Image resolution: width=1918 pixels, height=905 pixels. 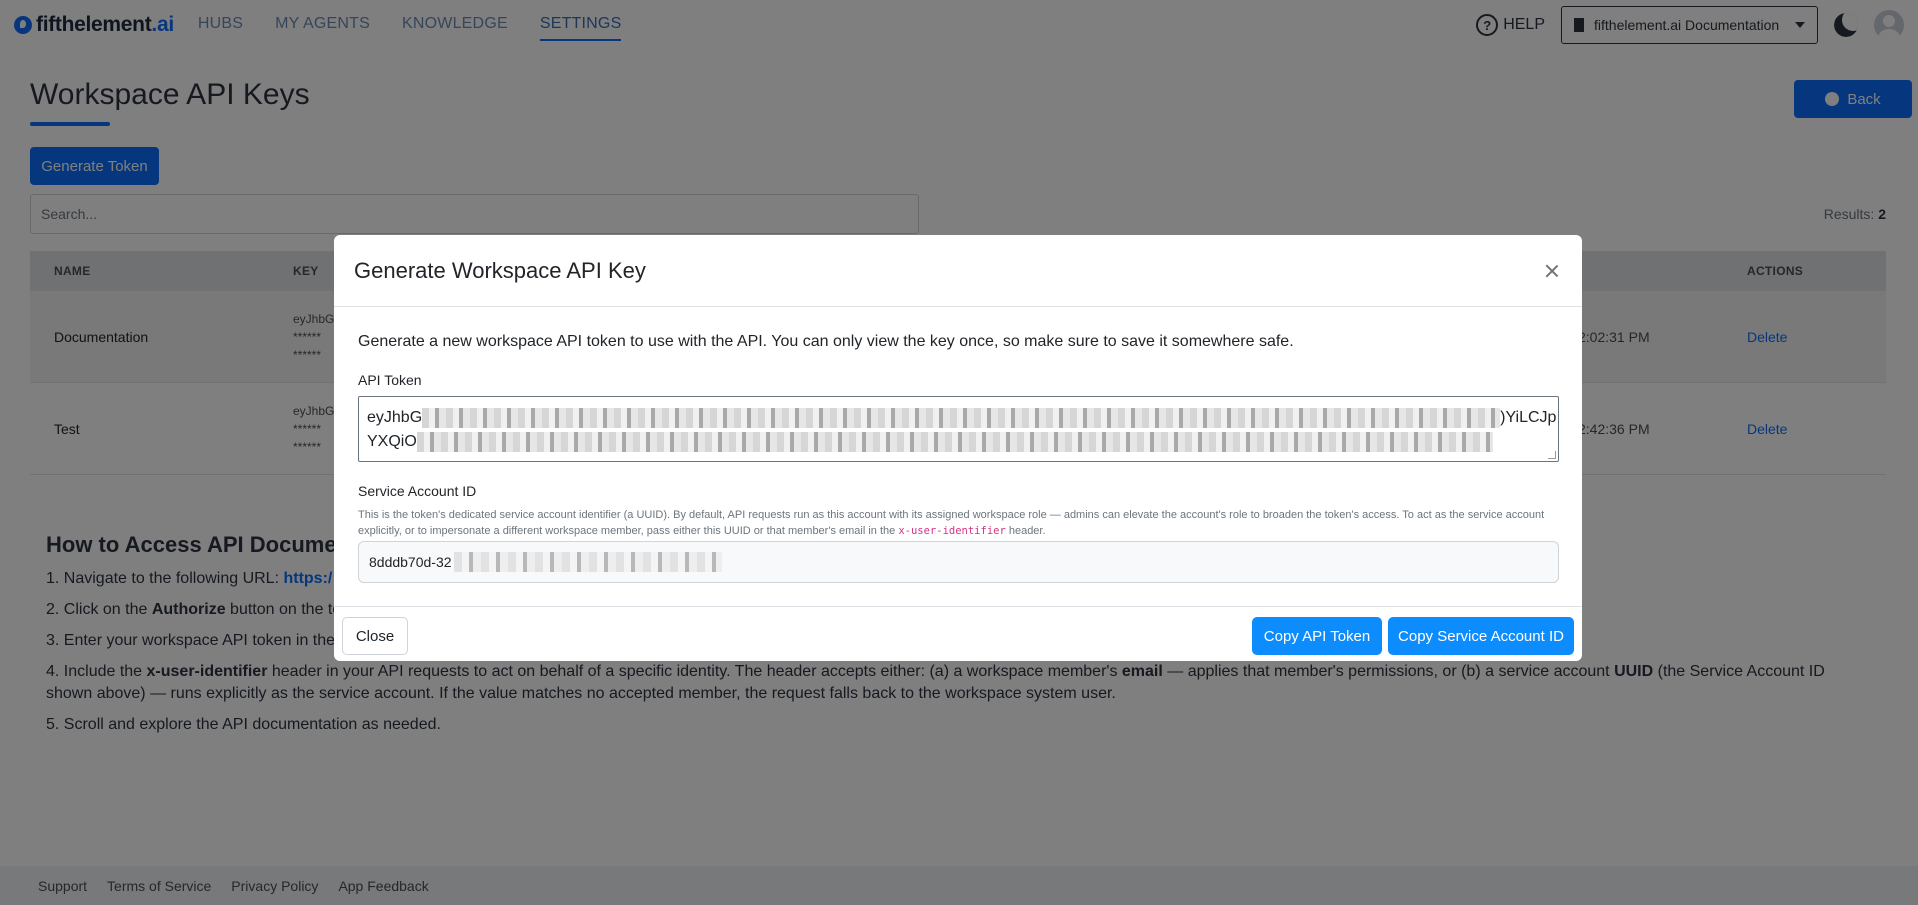 What do you see at coordinates (1481, 636) in the screenshot?
I see `copy-service-account-button: Copy Service Account ID` at bounding box center [1481, 636].